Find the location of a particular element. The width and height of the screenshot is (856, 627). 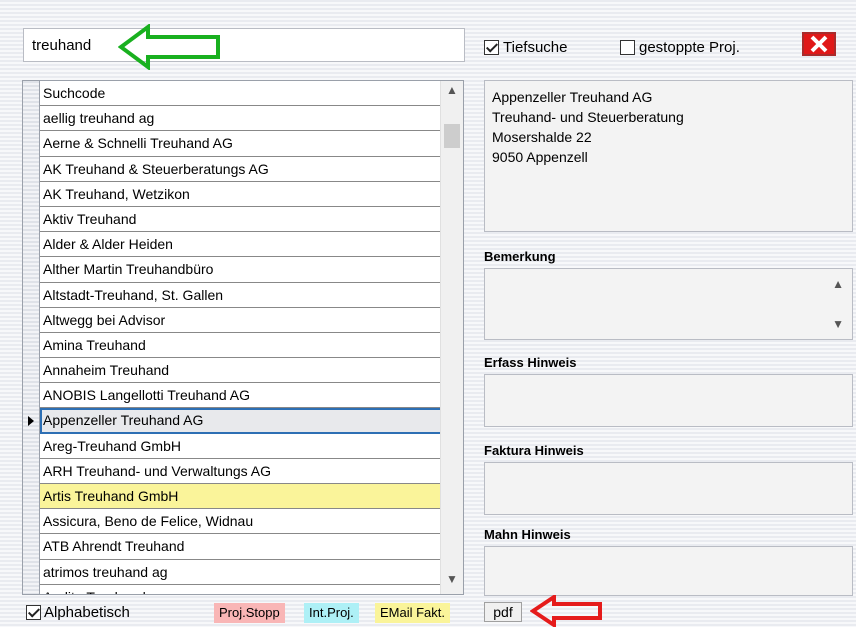

current-record-pointer-icon is located at coordinates (31, 421).